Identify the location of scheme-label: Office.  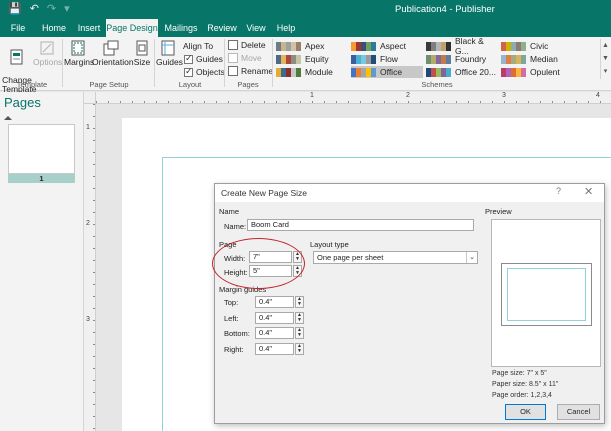
(391, 72).